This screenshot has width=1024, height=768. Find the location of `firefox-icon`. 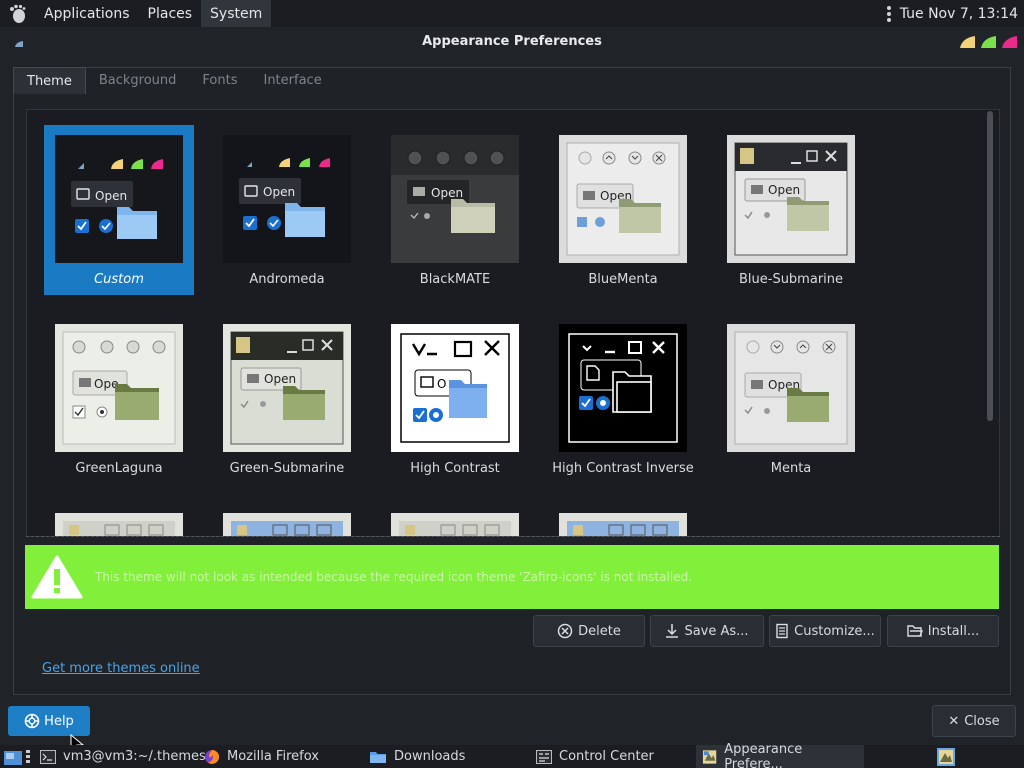

firefox-icon is located at coordinates (212, 756).